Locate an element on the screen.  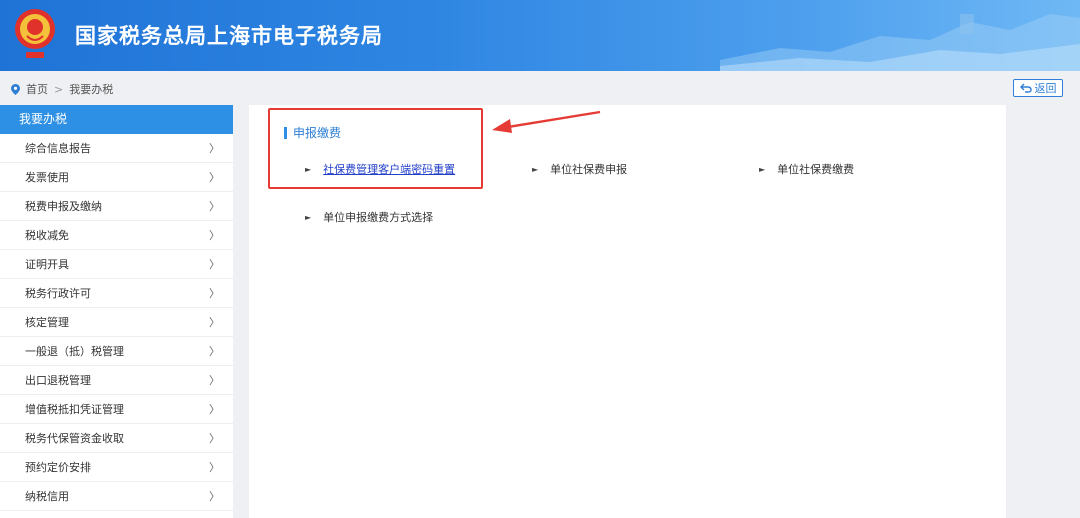
sidebar-item-label: 纳税信用 is located at coordinates (47, 496).